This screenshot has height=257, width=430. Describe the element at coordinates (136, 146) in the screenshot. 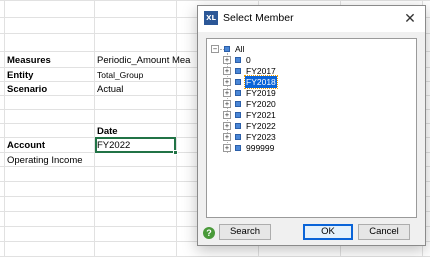

I see `active-cell-selection` at that location.